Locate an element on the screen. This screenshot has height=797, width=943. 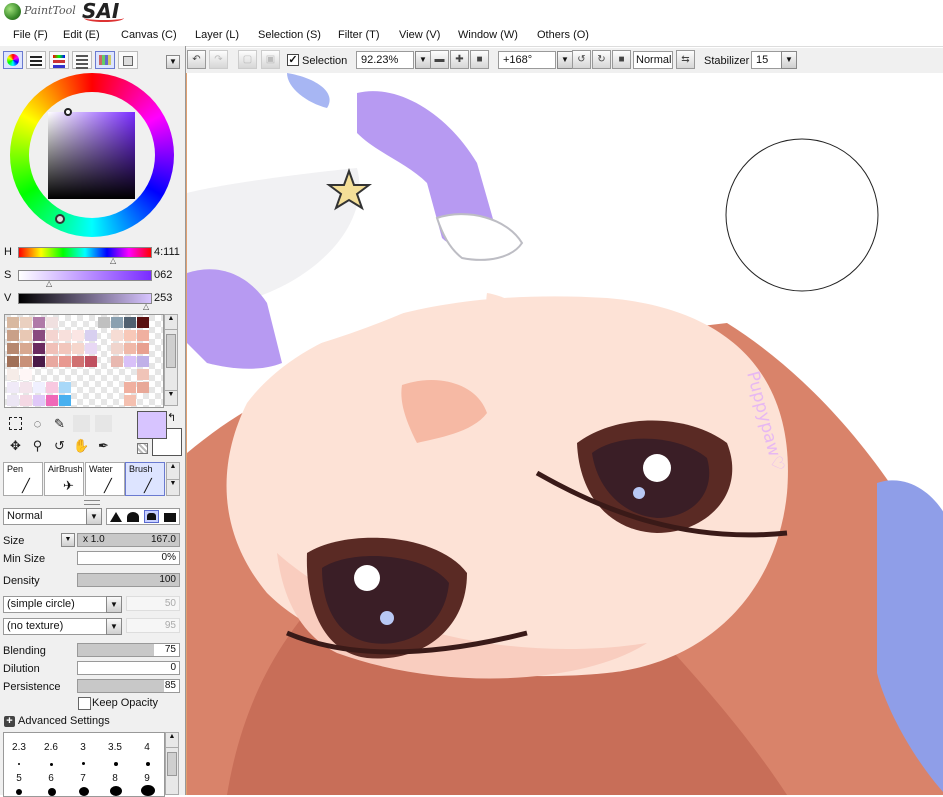
brush-size-preset: 4 is located at coordinates (147, 747).